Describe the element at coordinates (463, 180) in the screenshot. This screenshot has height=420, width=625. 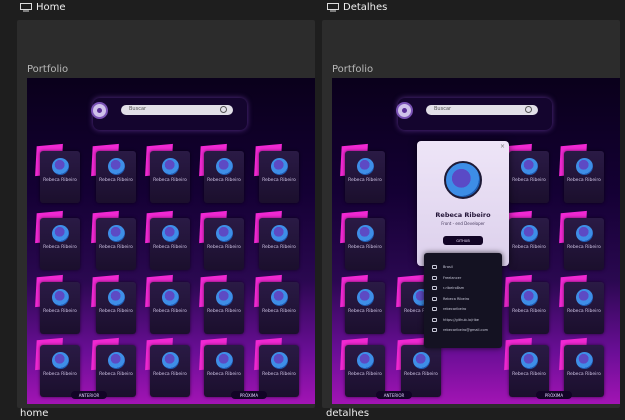
I see `profile-avatar` at that location.